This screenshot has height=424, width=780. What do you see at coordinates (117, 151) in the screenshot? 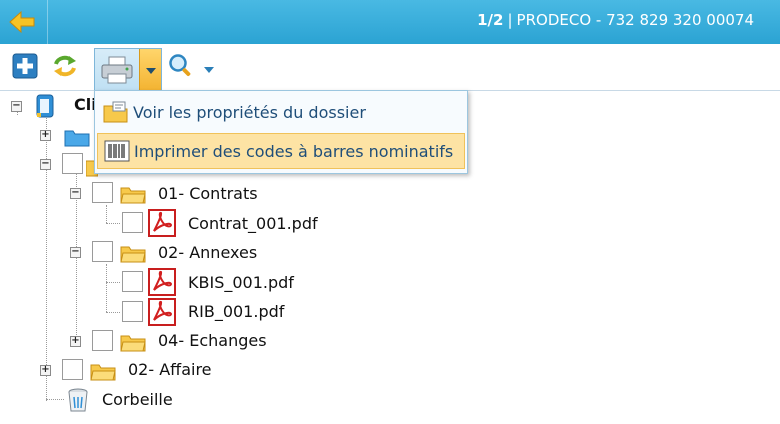
I see `barcode-icon` at bounding box center [117, 151].